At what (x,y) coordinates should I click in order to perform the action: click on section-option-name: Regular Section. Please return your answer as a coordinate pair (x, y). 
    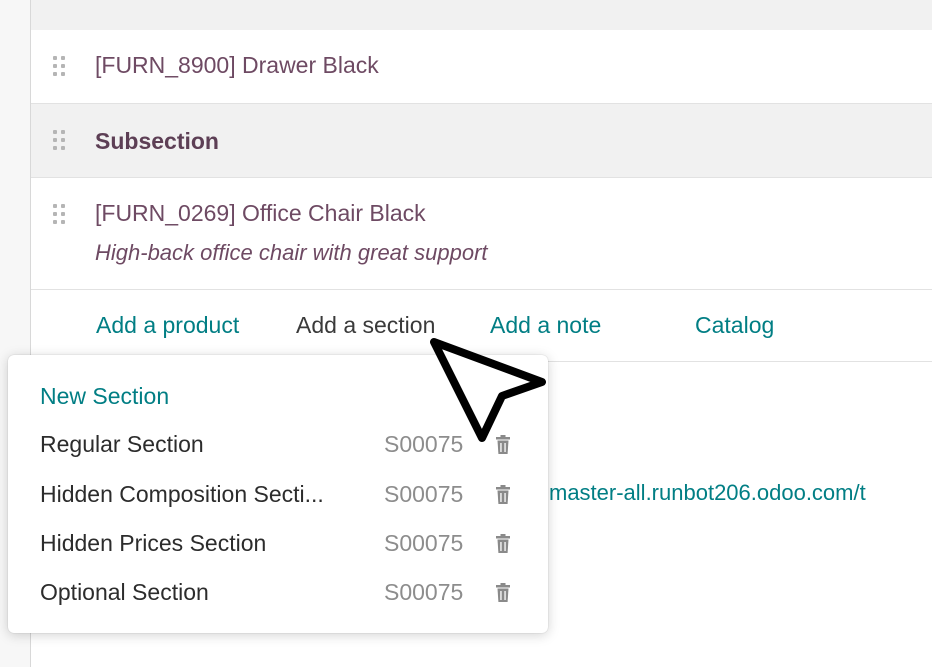
    Looking at the image, I should click on (122, 444).